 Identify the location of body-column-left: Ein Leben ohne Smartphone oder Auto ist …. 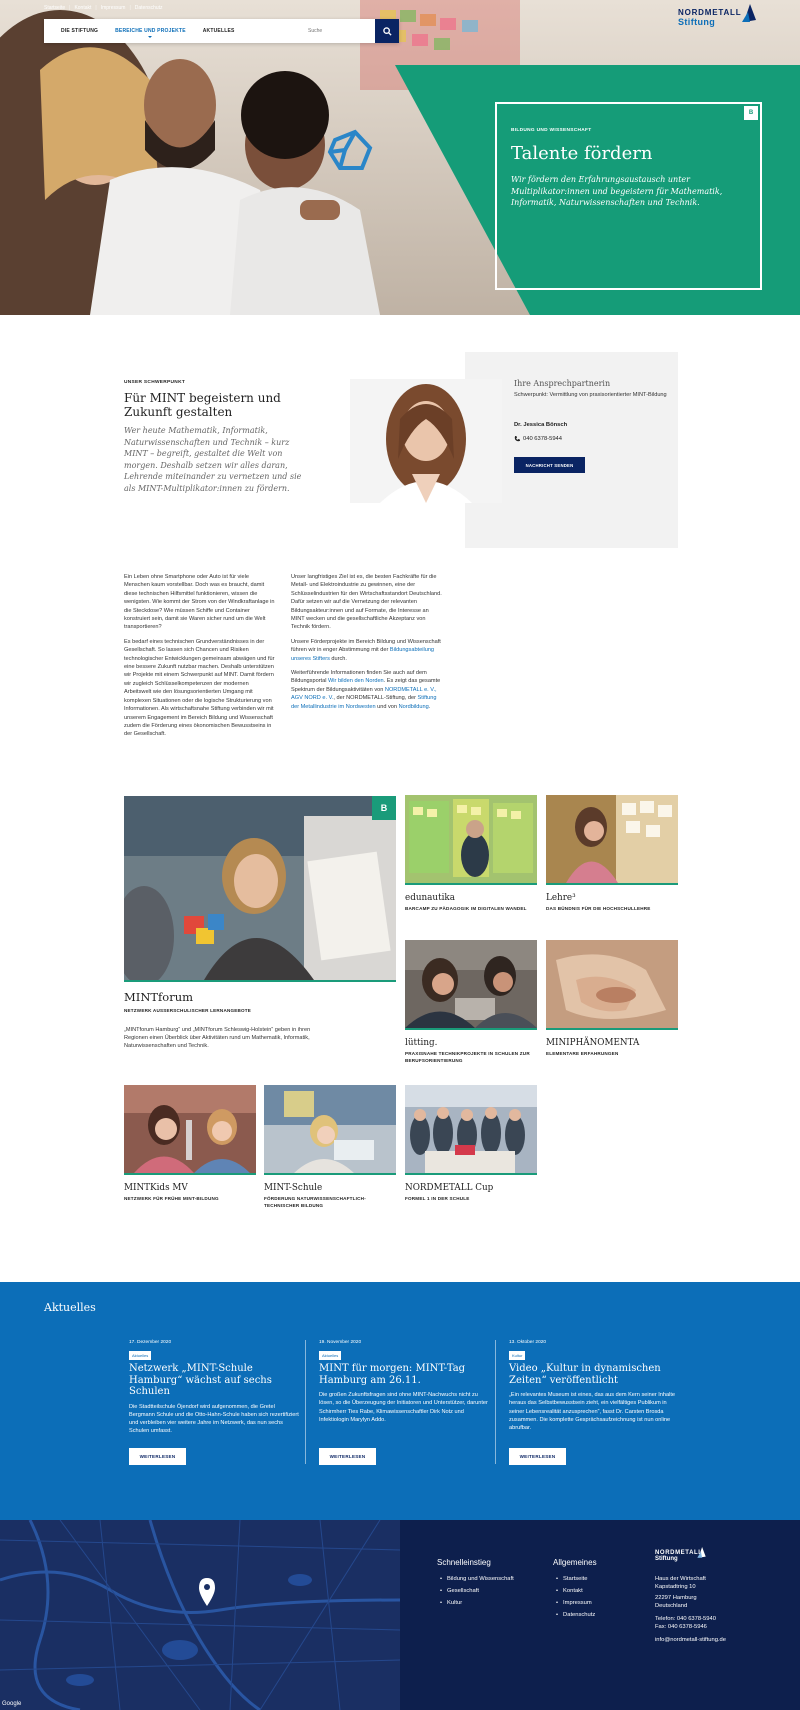
(200, 659).